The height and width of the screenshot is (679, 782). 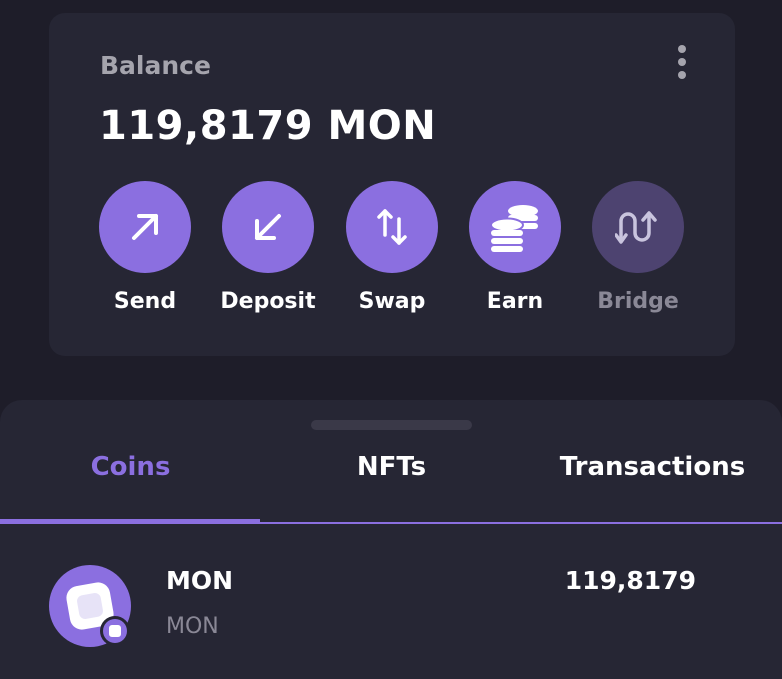 What do you see at coordinates (652, 467) in the screenshot?
I see `tab-transactions: Transactions` at bounding box center [652, 467].